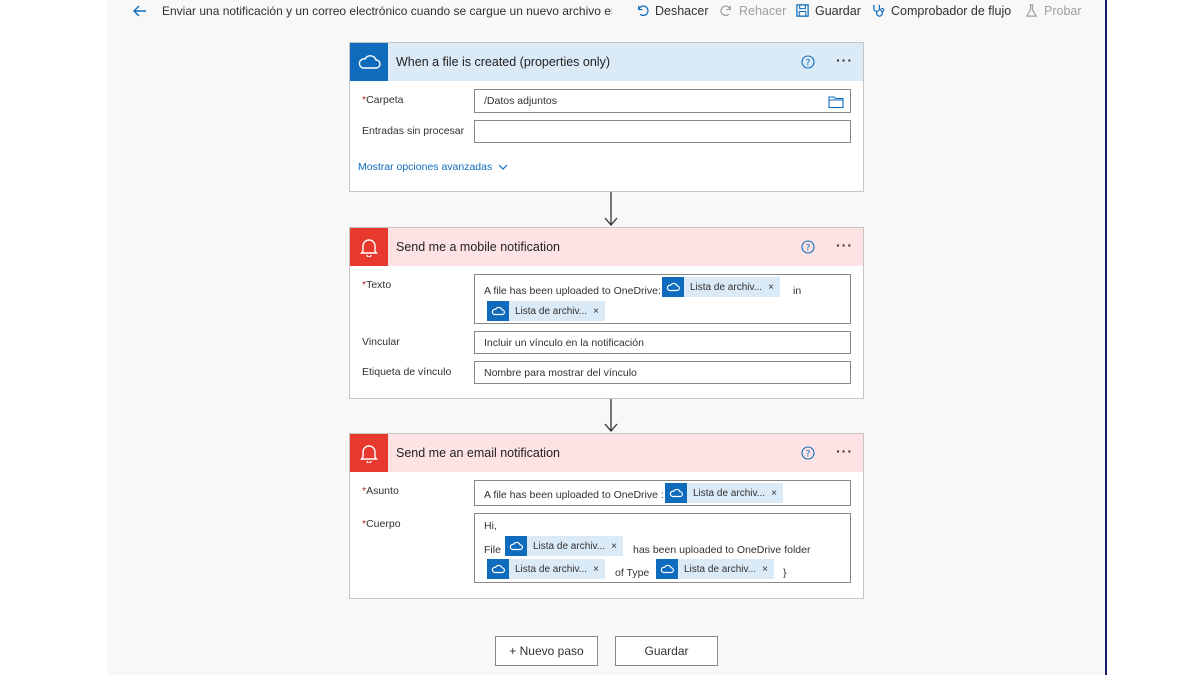  What do you see at coordinates (662, 101) in the screenshot?
I see `folder-input: /Datos adjuntos` at bounding box center [662, 101].